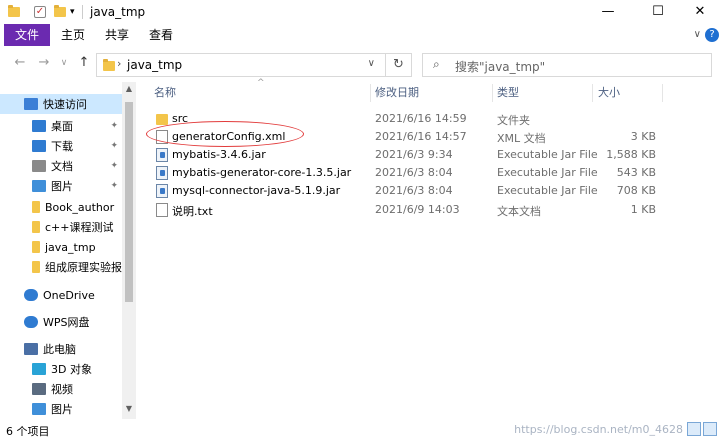  I want to click on sidebar-scrollbar: ▲ ▼, so click(129, 250).